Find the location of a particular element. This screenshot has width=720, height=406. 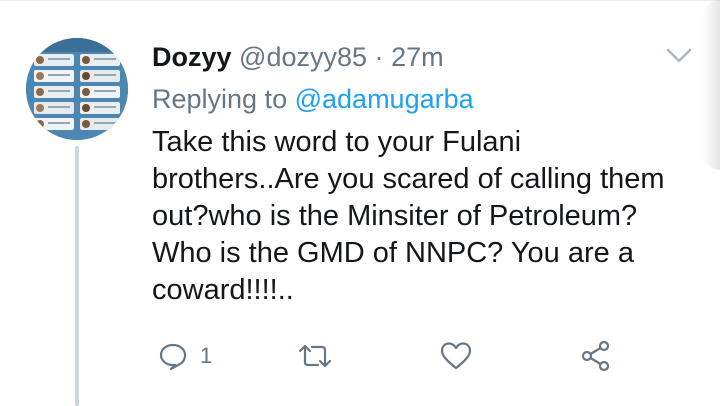

user-handle: @dozyy85 is located at coordinates (303, 57).